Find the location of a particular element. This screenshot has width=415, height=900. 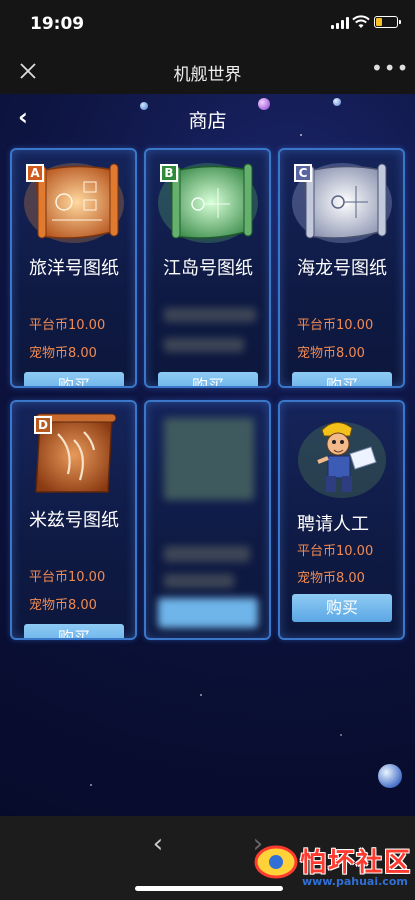

watermark-logo-icon is located at coordinates (276, 862).